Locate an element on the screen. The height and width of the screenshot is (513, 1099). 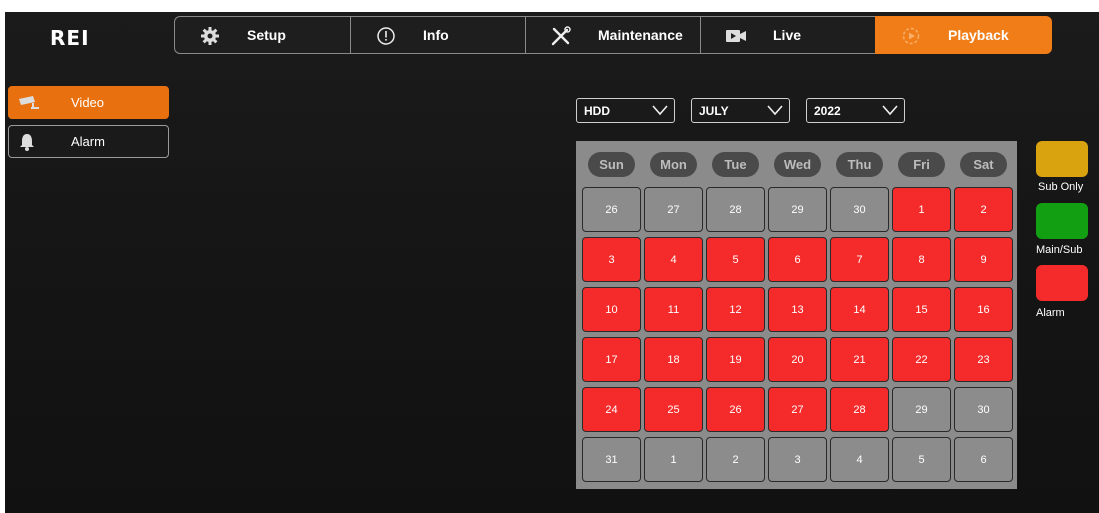
legend-swatch-main-sub is located at coordinates (1062, 221).